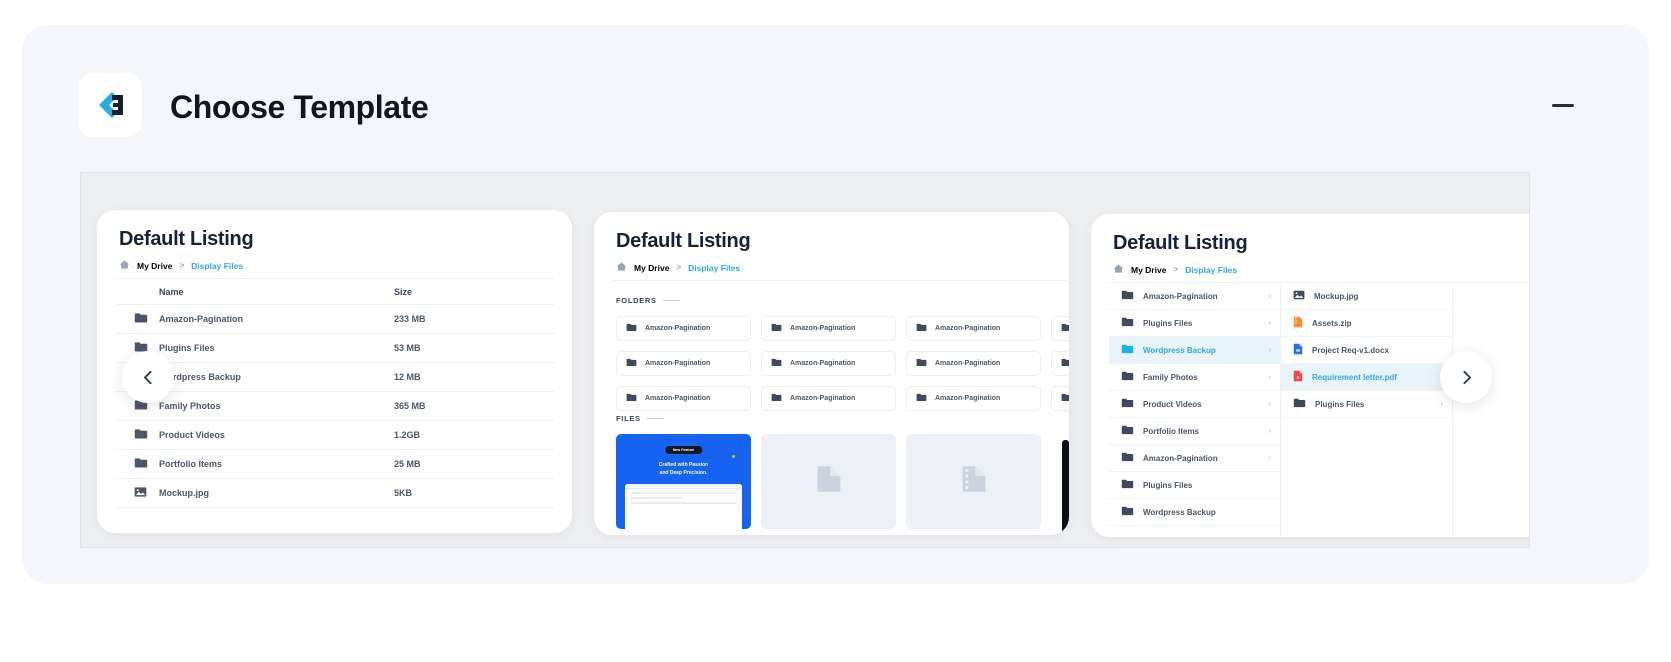 The height and width of the screenshot is (662, 1671). What do you see at coordinates (334, 348) in the screenshot?
I see `table-row: Plugins Files 53 MB` at bounding box center [334, 348].